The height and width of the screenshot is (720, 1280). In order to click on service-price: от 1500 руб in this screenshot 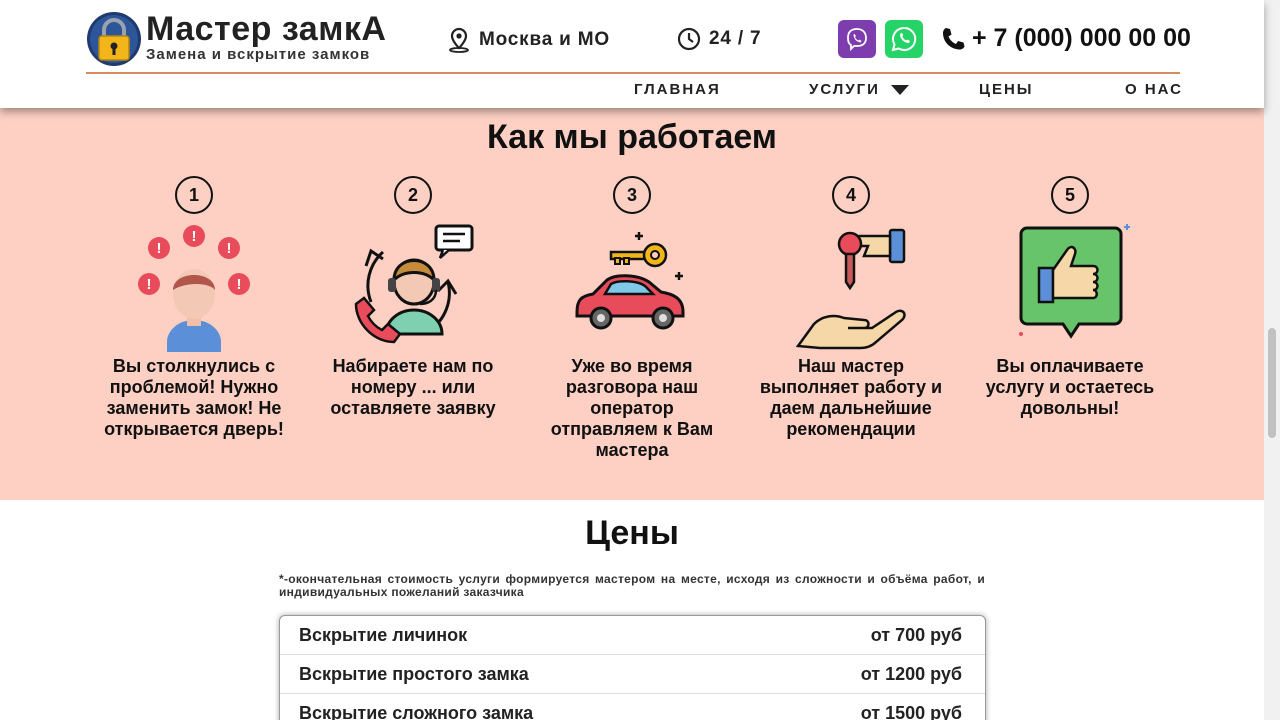, I will do `click(911, 711)`.